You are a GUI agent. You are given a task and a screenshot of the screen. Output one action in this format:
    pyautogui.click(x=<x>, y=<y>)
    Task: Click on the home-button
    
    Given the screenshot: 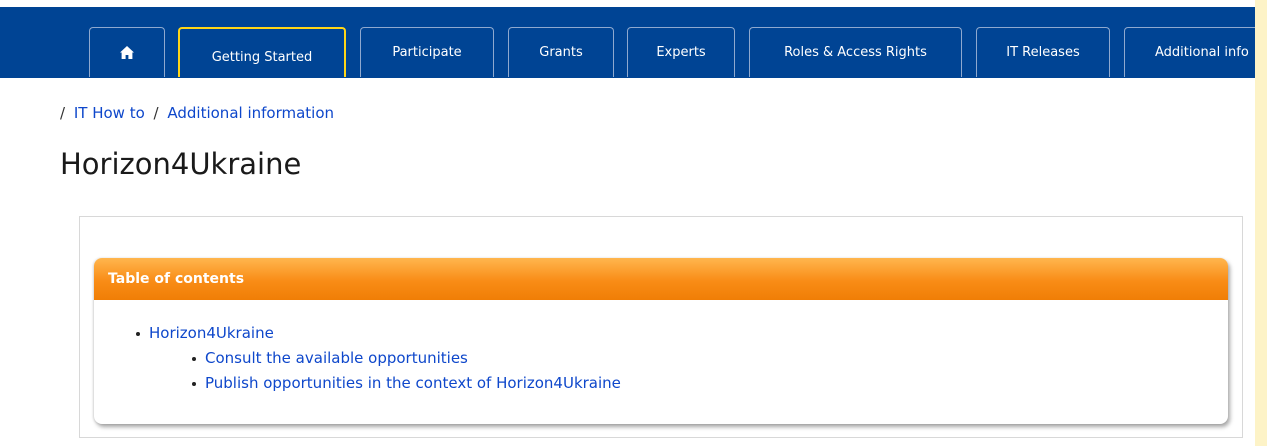 What is the action you would take?
    pyautogui.click(x=127, y=52)
    